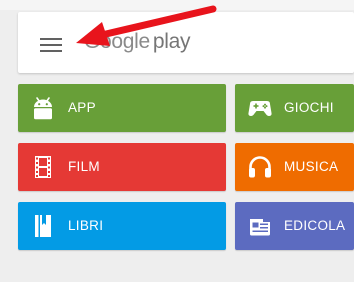  I want to click on red-arrow-annotation, so click(146, 25).